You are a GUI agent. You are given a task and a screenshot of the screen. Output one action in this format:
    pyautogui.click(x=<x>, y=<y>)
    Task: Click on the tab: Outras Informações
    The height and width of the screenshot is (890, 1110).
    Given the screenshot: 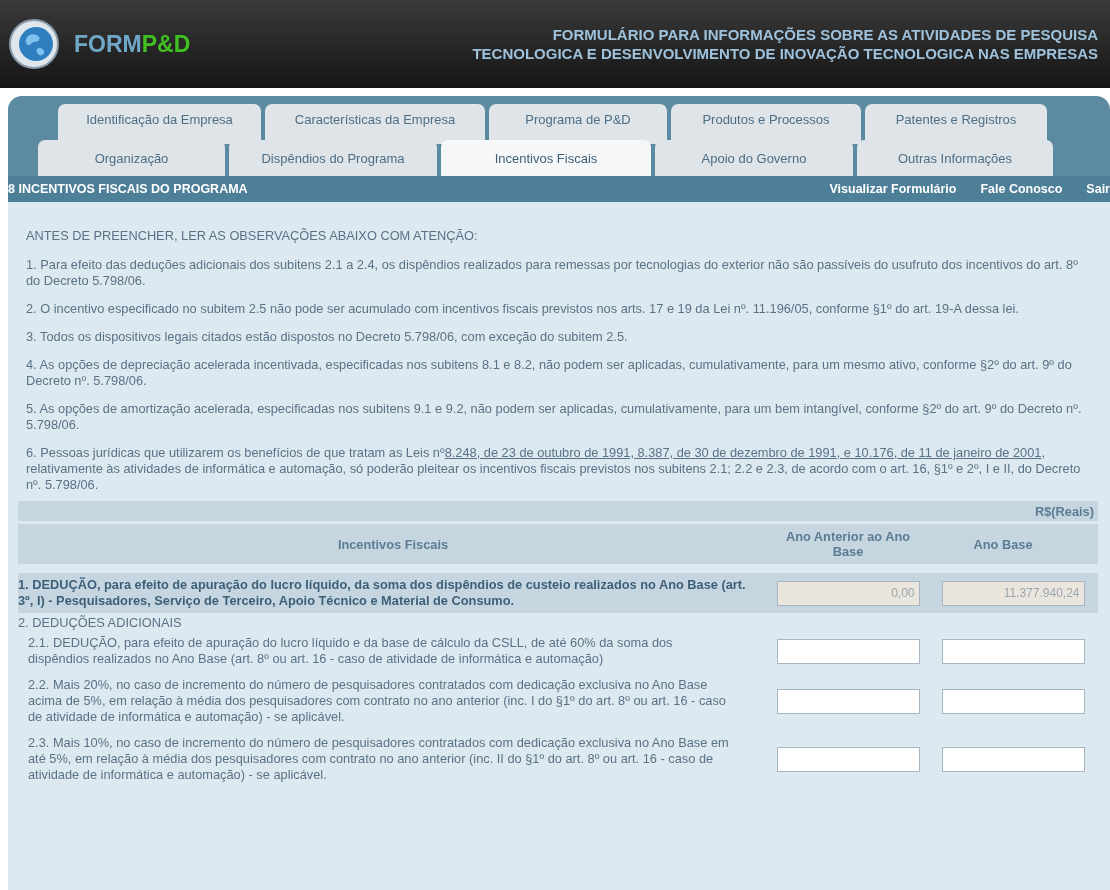 What is the action you would take?
    pyautogui.click(x=955, y=158)
    